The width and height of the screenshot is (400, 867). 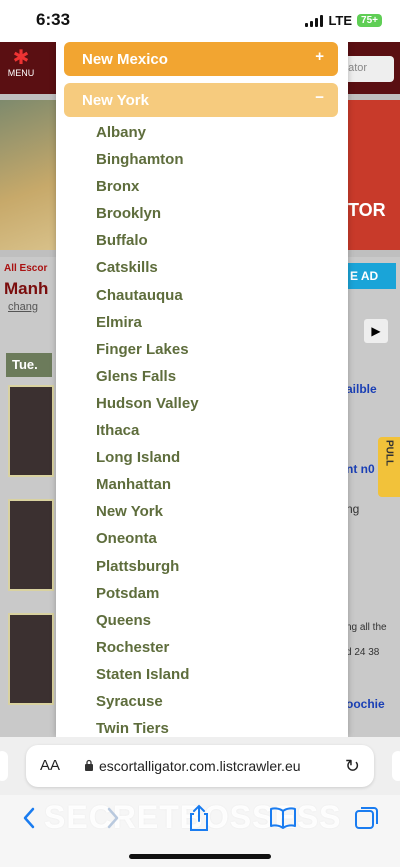 I want to click on previous-tab-edge, so click(x=4, y=766).